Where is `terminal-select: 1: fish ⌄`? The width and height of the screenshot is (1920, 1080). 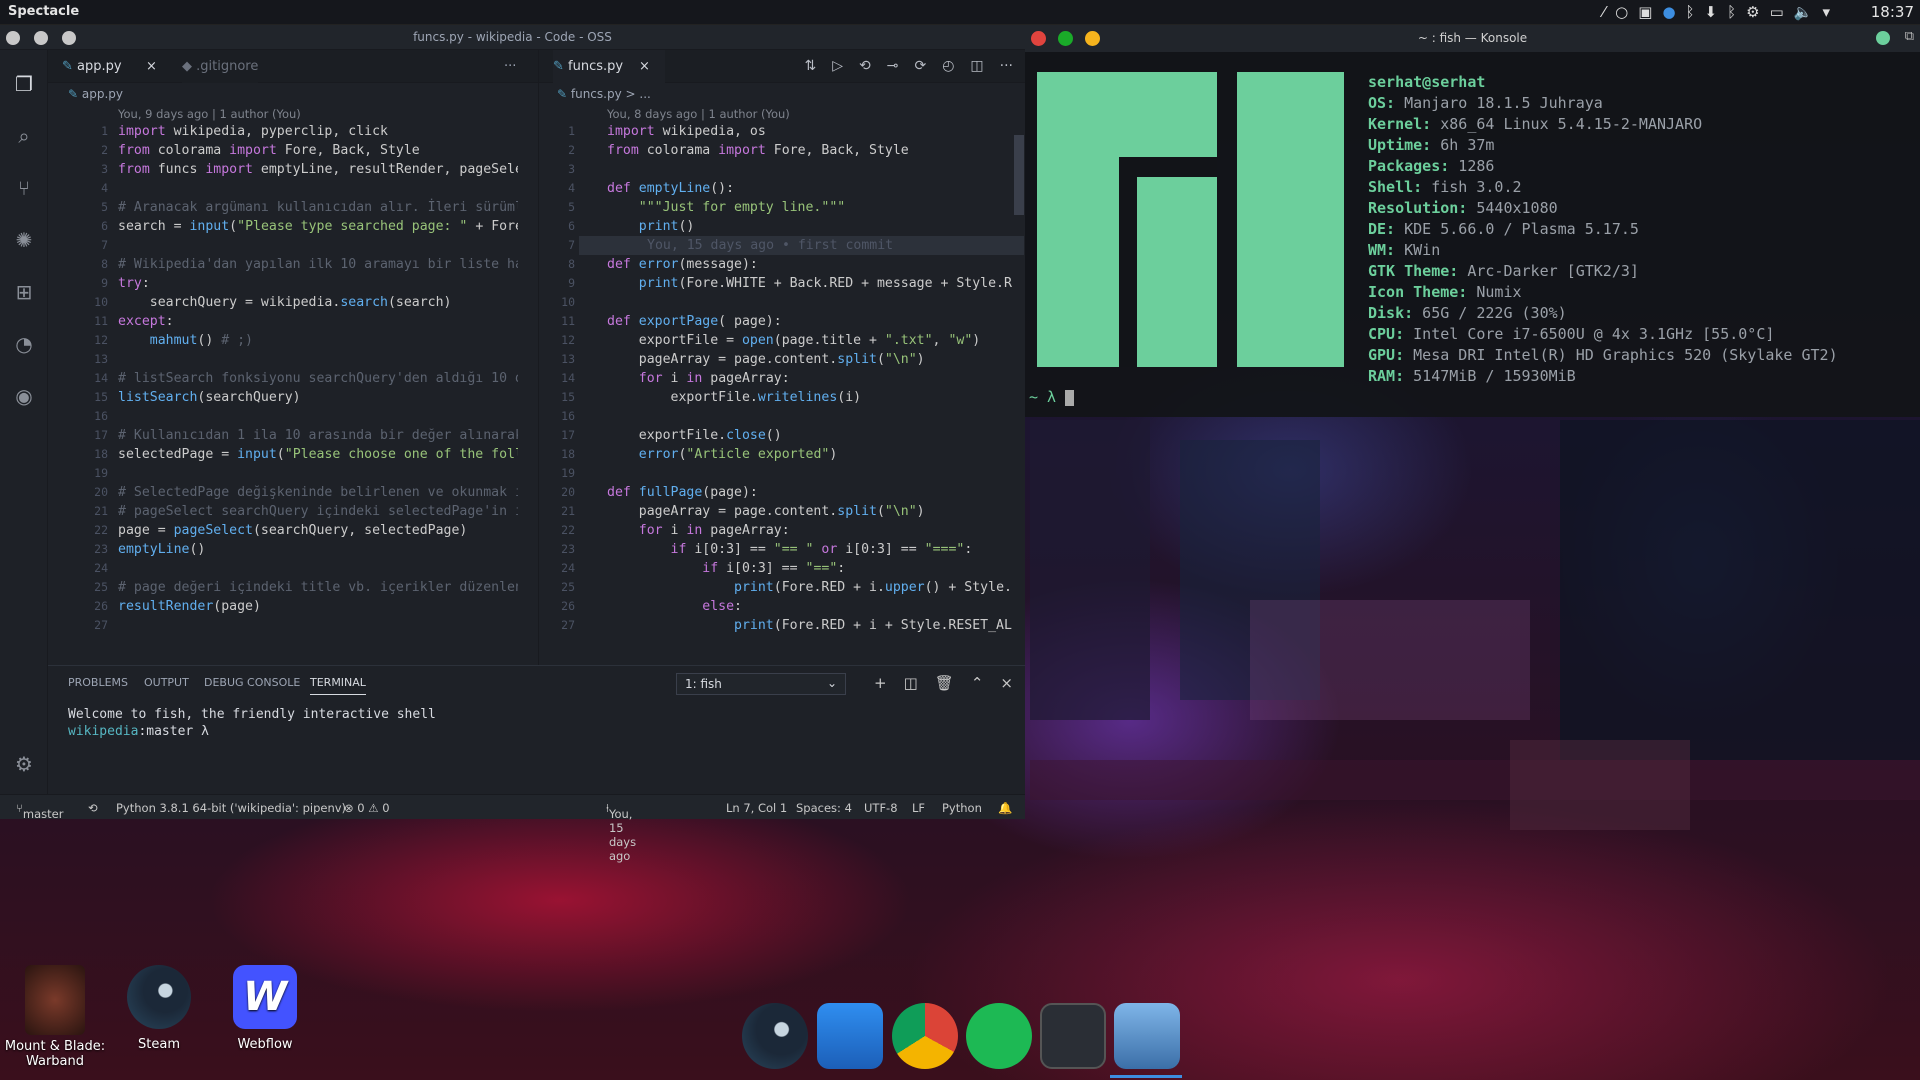 terminal-select: 1: fish ⌄ is located at coordinates (761, 684).